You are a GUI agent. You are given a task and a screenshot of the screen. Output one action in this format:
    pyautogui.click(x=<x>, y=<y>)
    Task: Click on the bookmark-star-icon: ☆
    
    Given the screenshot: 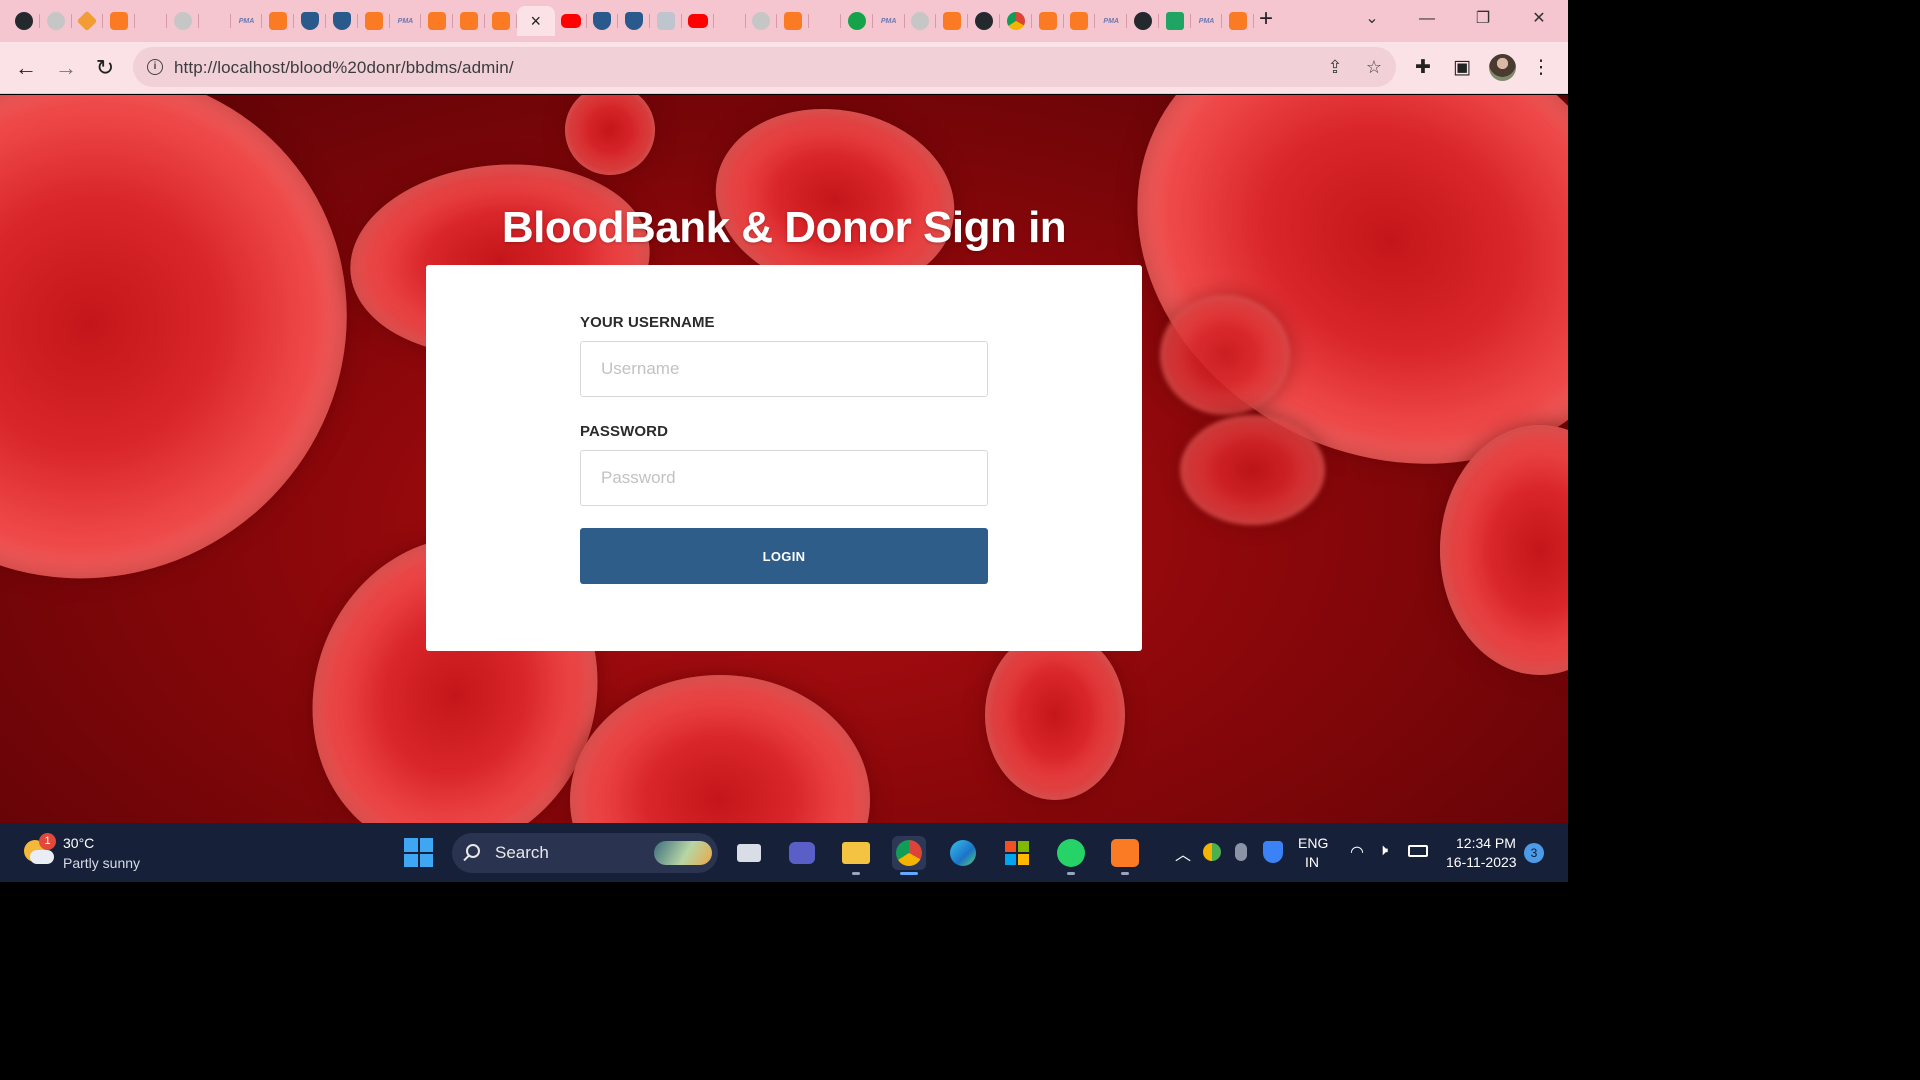 What is the action you would take?
    pyautogui.click(x=1374, y=67)
    